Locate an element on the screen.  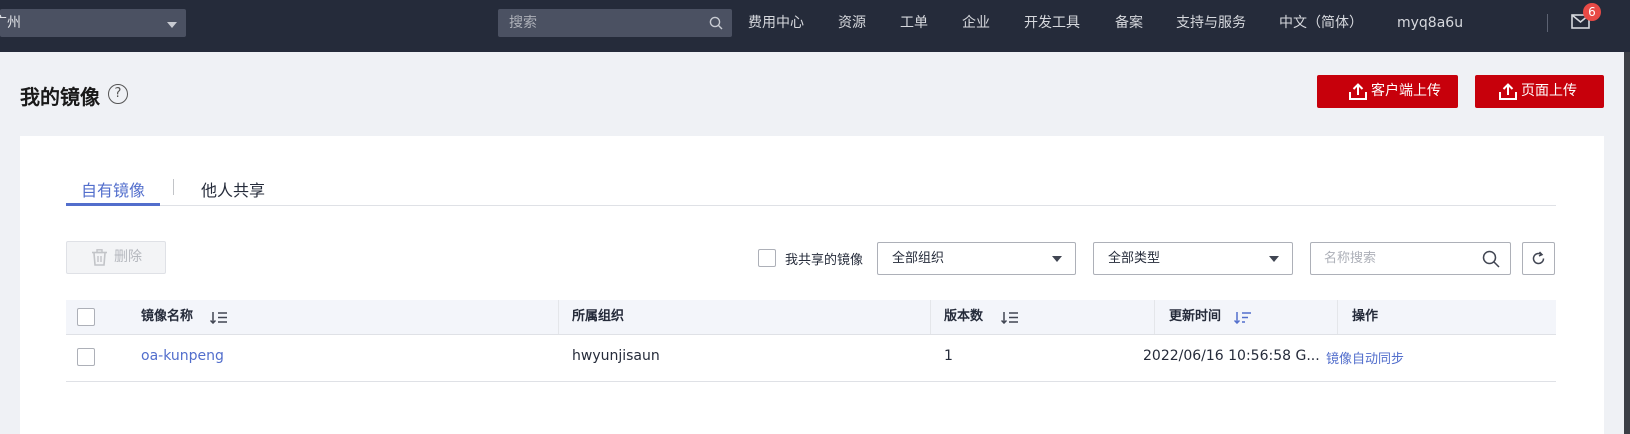
image-org: hwyunjisaun is located at coordinates (616, 356).